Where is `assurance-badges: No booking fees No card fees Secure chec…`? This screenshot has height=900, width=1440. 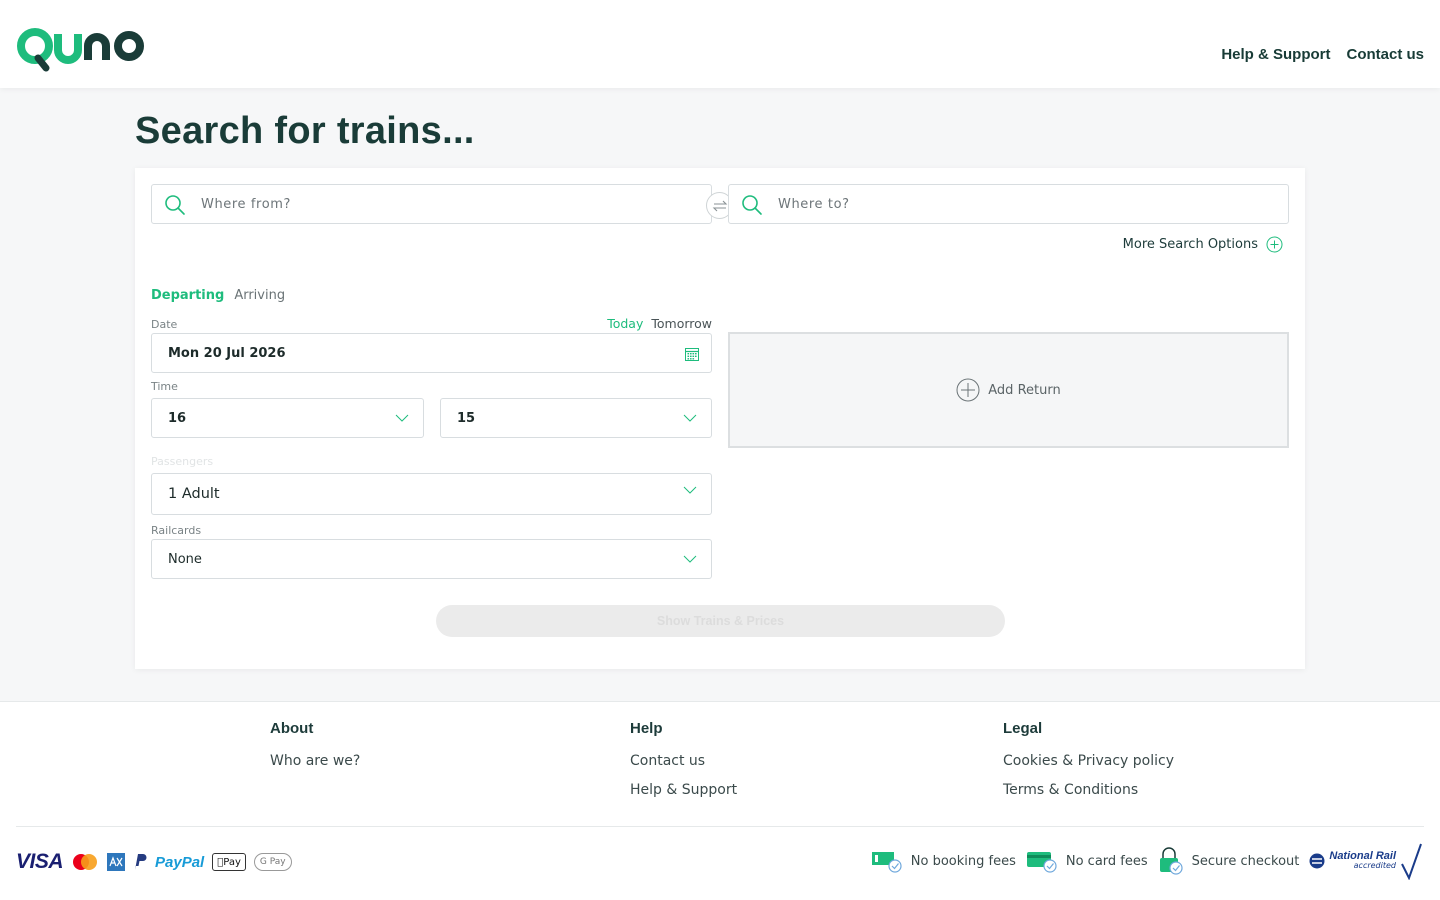 assurance-badges: No booking fees No card fees Secure chec… is located at coordinates (1146, 861).